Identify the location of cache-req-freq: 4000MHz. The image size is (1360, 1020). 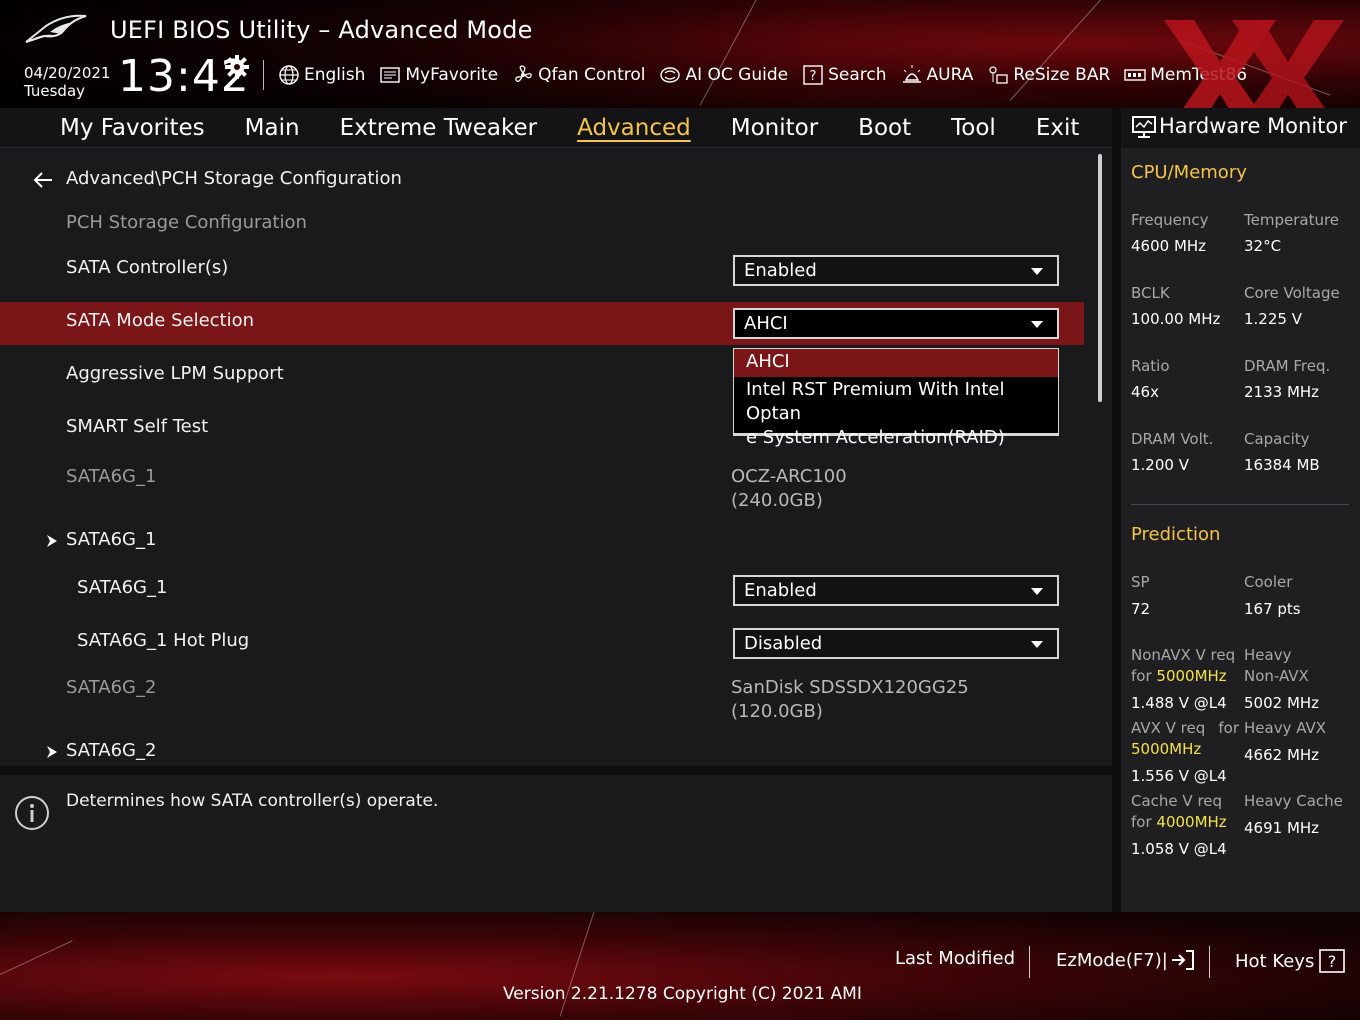
(1191, 822).